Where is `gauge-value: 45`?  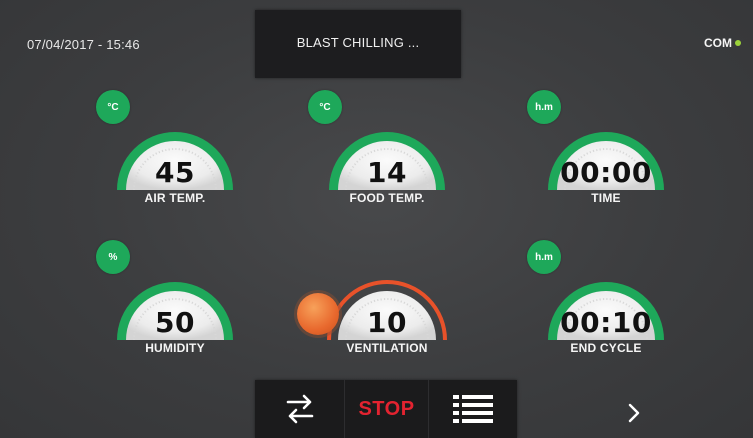
gauge-value: 45 is located at coordinates (175, 172).